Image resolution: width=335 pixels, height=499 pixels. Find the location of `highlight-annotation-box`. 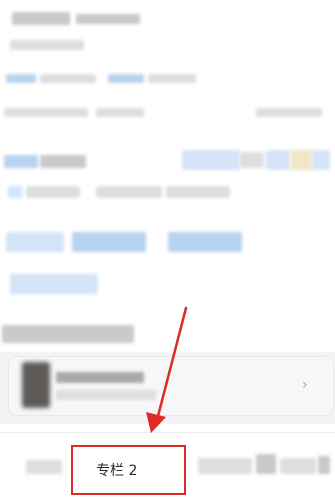

highlight-annotation-box is located at coordinates (128, 470).